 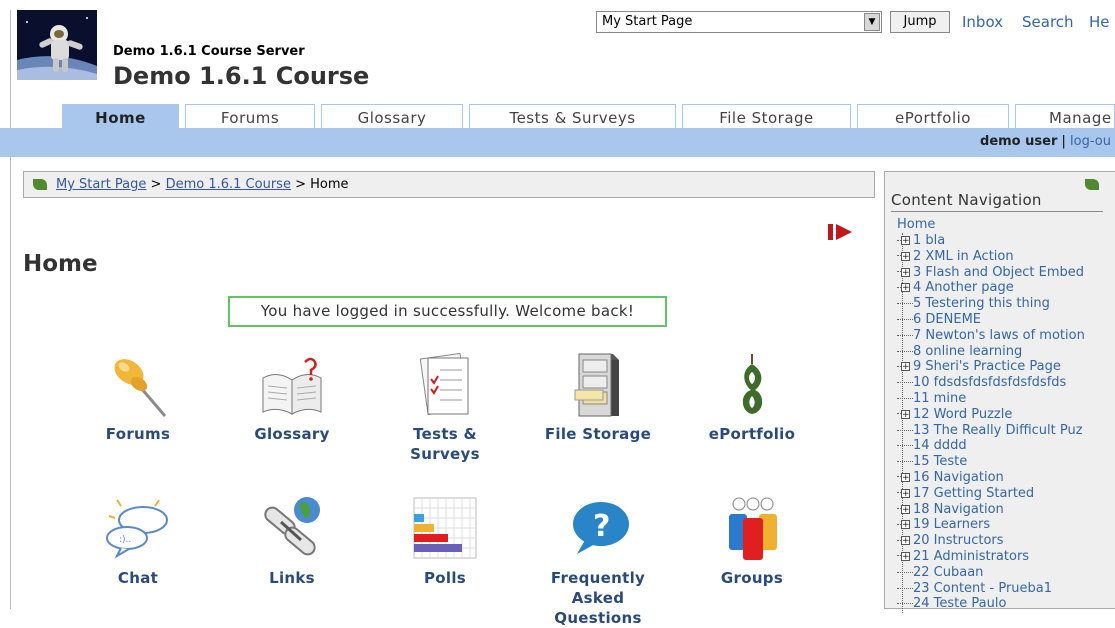 I want to click on nav-tree-item: 15 Teste, so click(x=991, y=462).